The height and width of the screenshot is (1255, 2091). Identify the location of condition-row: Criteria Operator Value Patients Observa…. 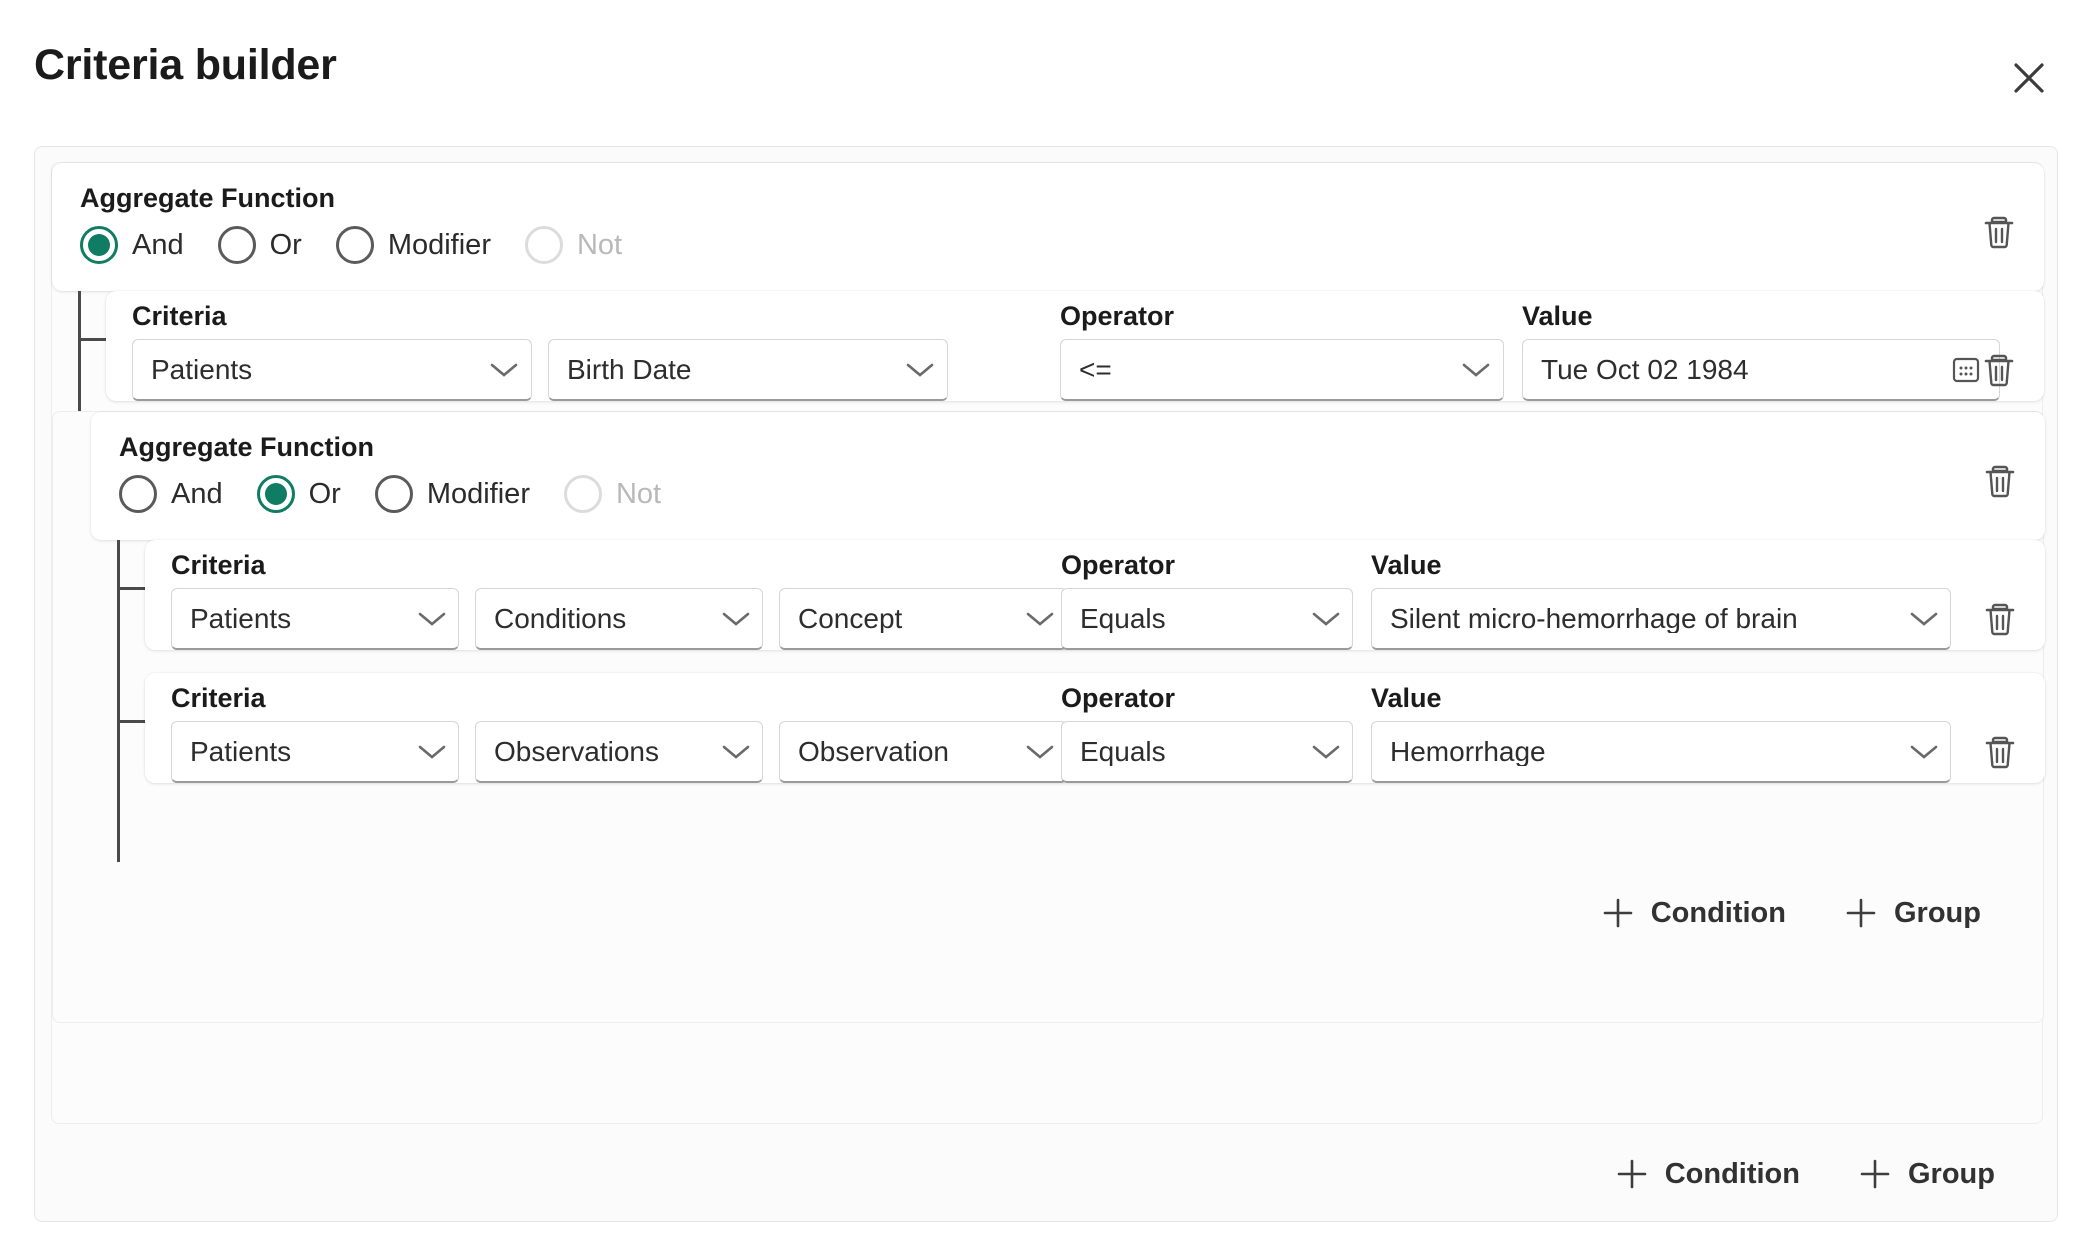
(1095, 728).